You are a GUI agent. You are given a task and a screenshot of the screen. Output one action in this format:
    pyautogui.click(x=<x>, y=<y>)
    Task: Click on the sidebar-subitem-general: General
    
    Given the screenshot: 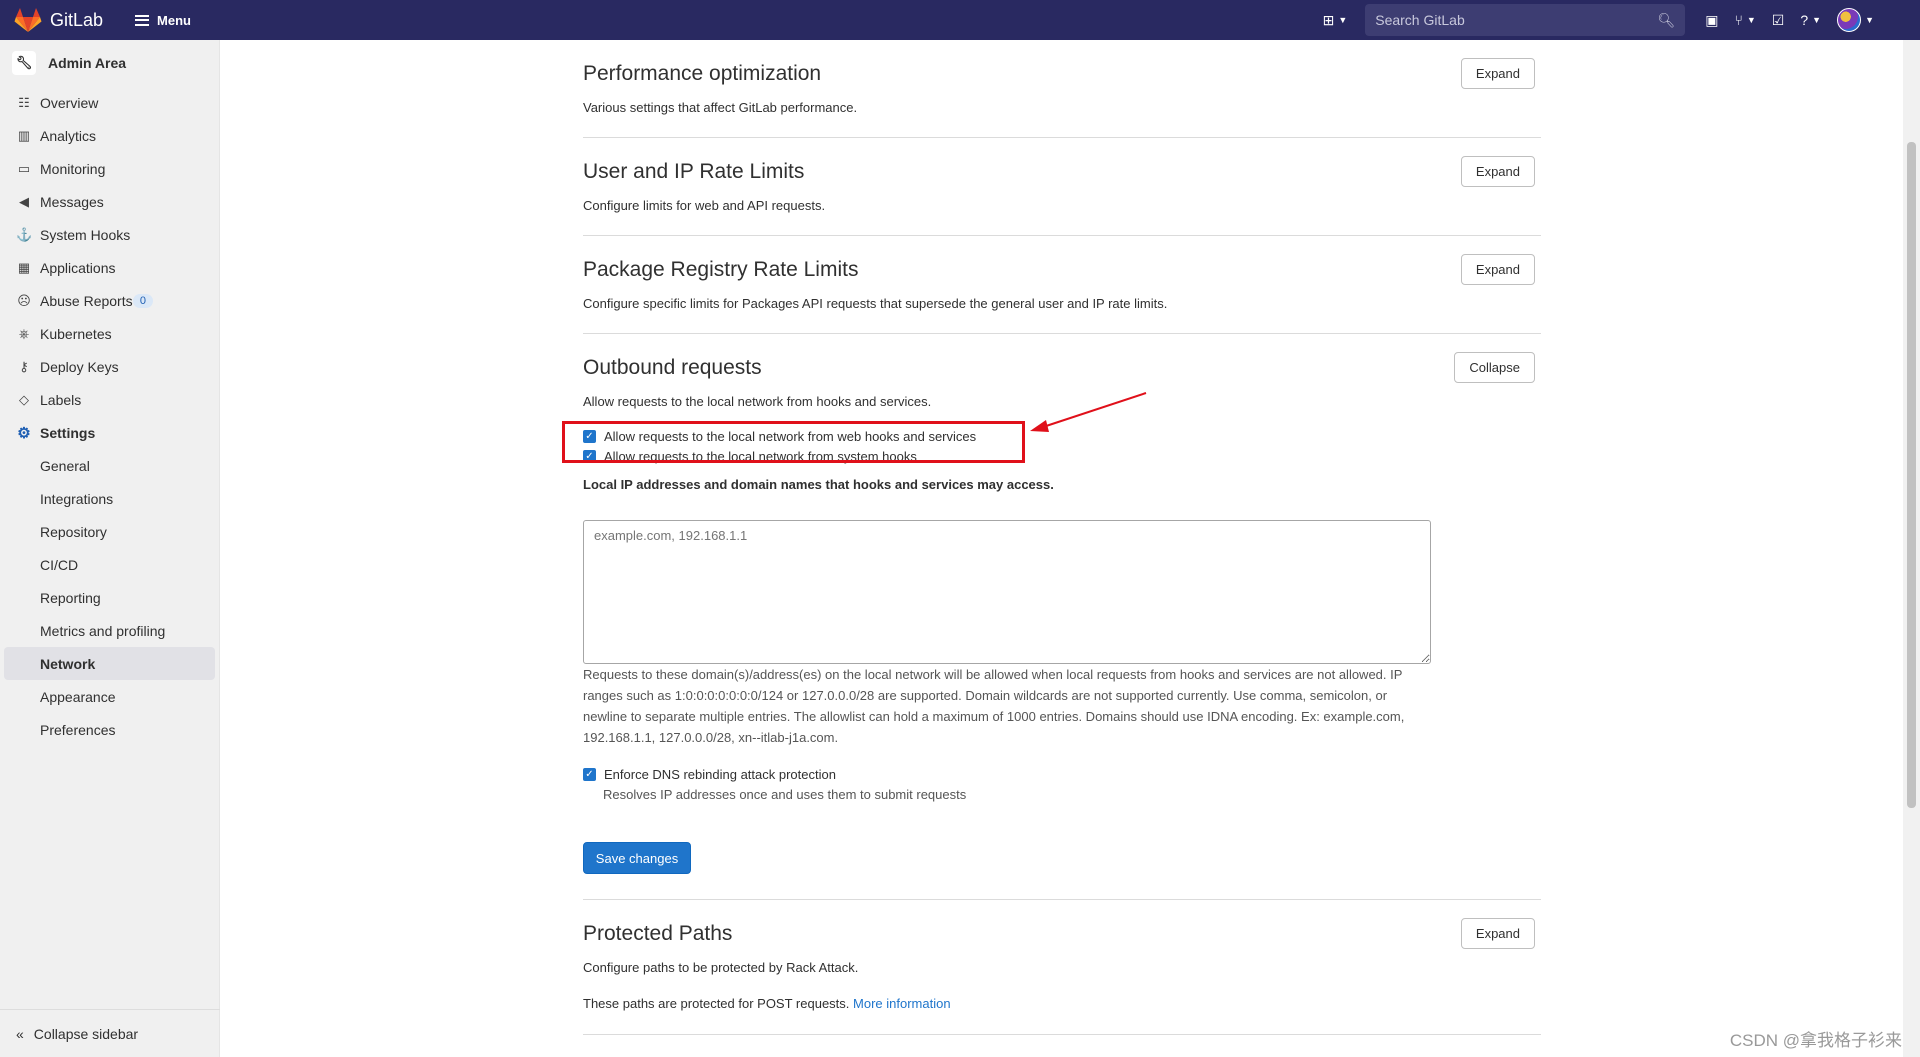 What is the action you would take?
    pyautogui.click(x=109, y=465)
    